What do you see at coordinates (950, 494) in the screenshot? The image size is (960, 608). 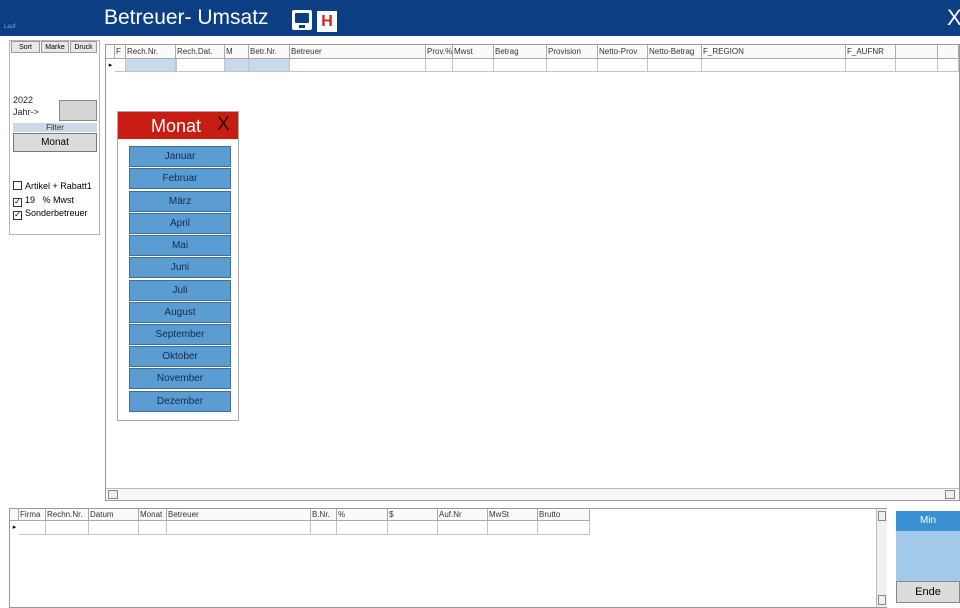 I see `scroll-right-icon` at bounding box center [950, 494].